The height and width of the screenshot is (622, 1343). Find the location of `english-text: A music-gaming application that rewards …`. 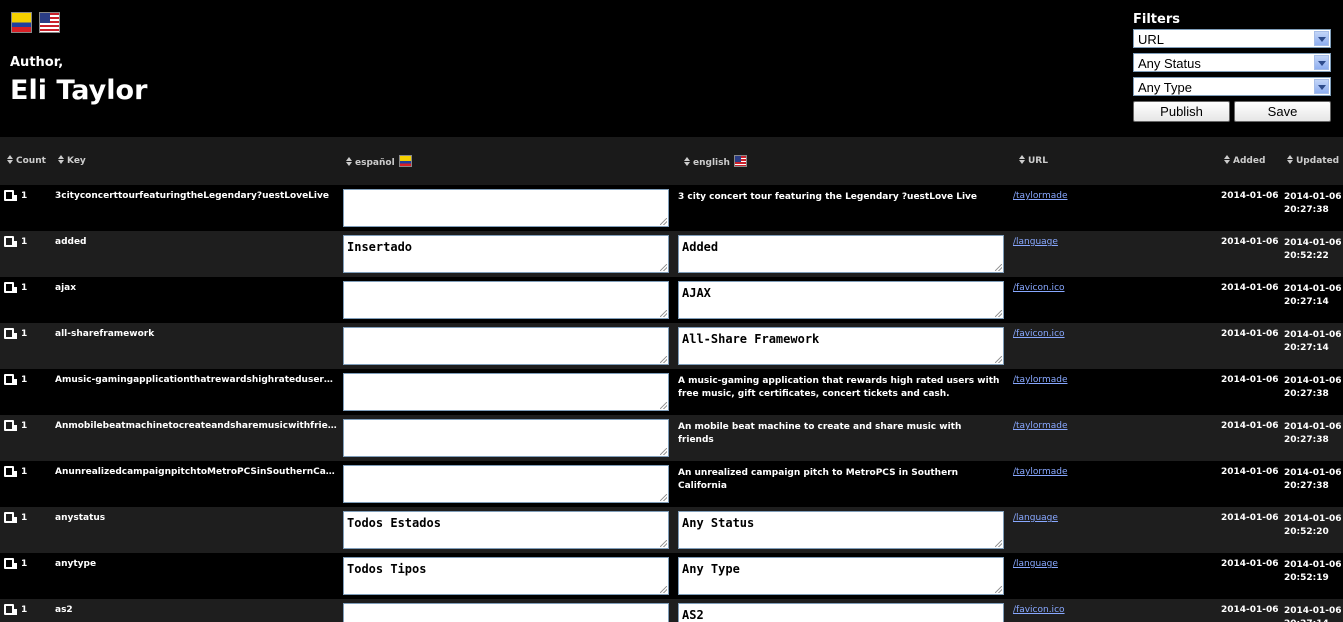

english-text: A music-gaming application that rewards … is located at coordinates (839, 387).